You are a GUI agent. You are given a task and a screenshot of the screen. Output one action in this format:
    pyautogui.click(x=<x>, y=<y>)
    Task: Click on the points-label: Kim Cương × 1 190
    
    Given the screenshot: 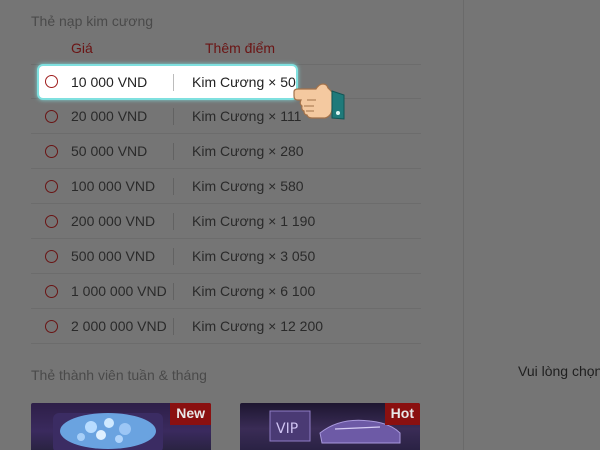 What is the action you would take?
    pyautogui.click(x=254, y=221)
    